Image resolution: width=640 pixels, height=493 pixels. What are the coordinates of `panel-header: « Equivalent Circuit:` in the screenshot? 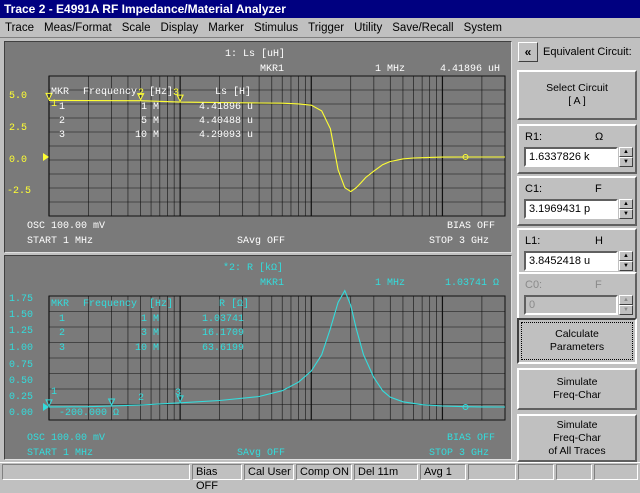 It's located at (577, 52).